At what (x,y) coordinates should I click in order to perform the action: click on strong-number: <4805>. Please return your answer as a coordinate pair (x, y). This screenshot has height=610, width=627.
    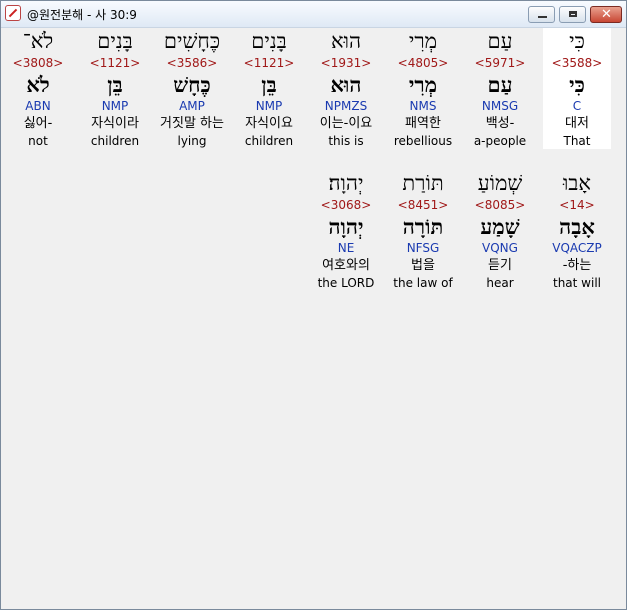
    Looking at the image, I should click on (423, 63).